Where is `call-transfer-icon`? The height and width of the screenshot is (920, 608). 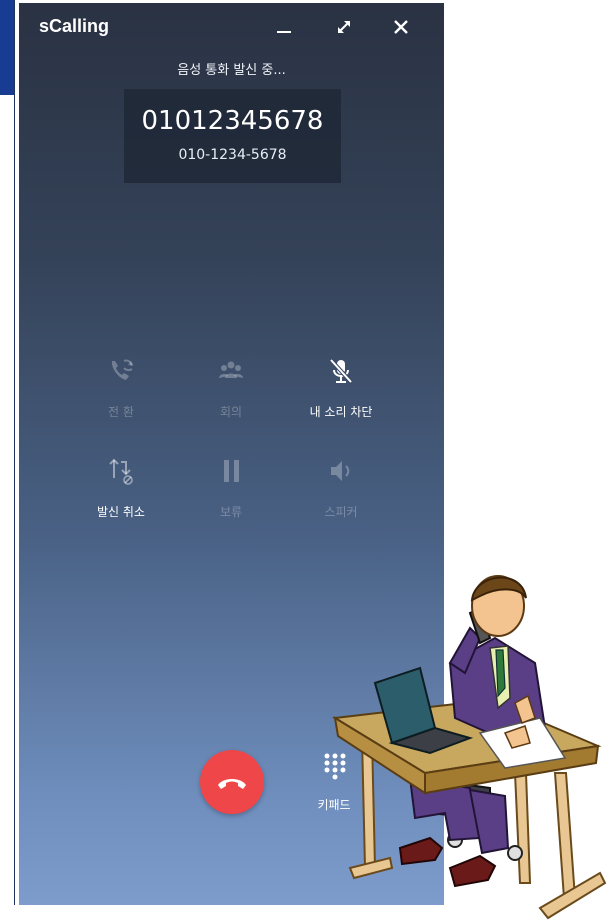 call-transfer-icon is located at coordinates (121, 371).